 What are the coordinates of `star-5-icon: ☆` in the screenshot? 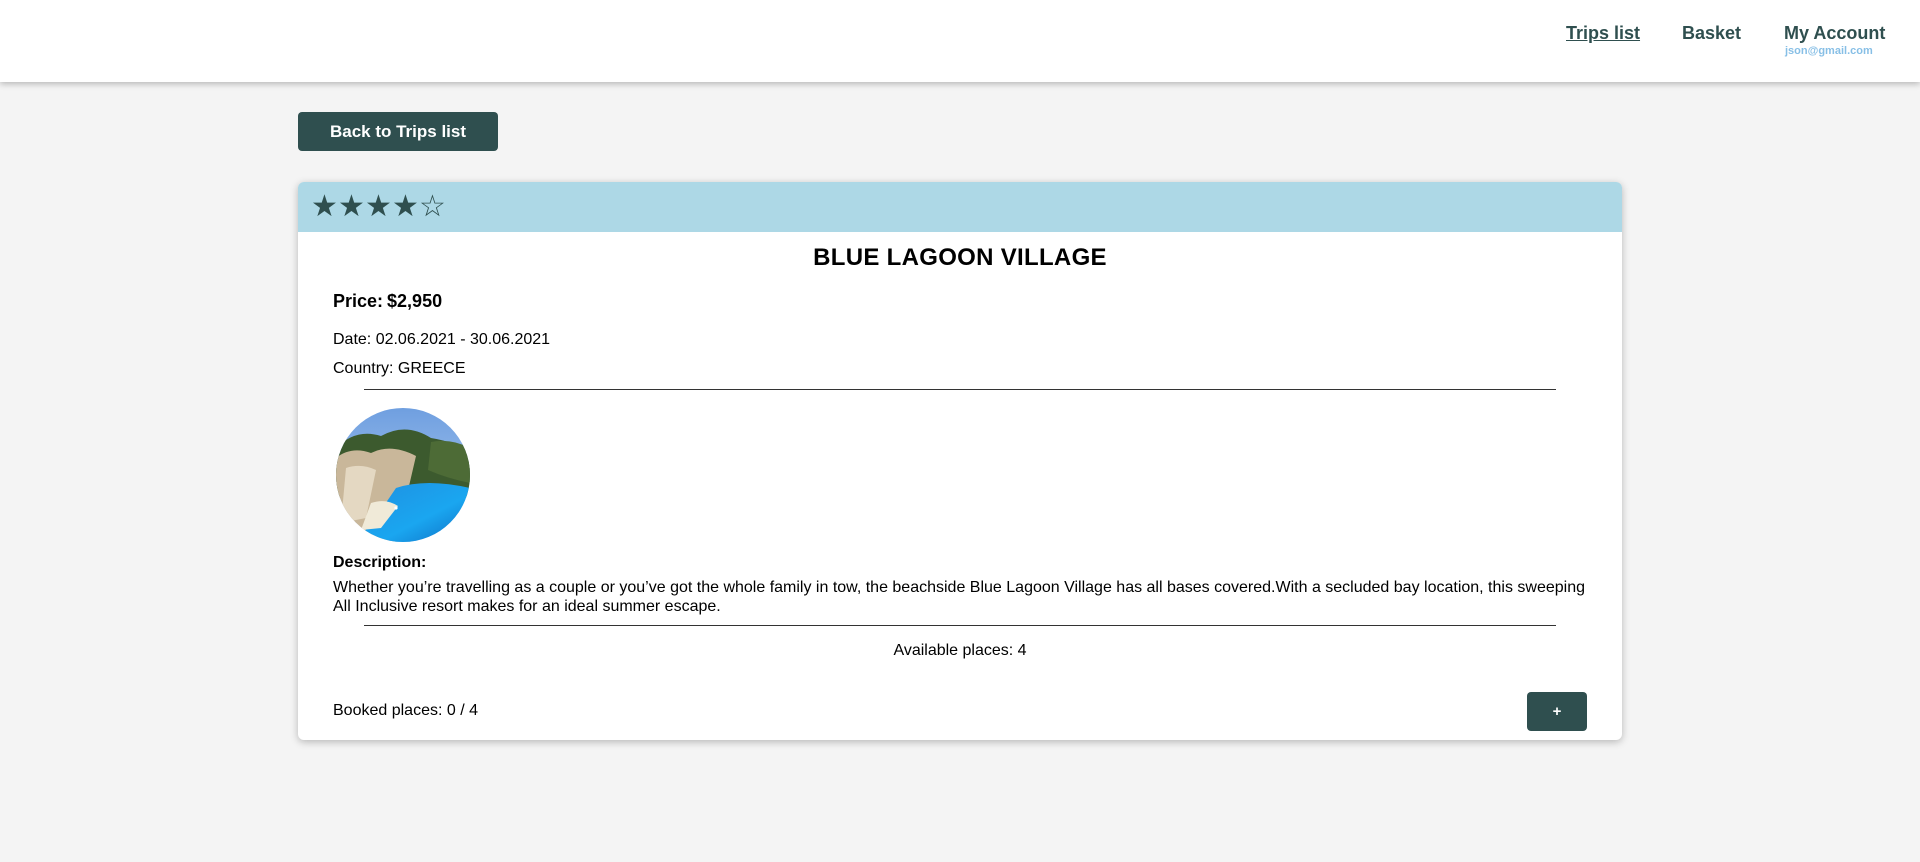 It's located at (432, 207).